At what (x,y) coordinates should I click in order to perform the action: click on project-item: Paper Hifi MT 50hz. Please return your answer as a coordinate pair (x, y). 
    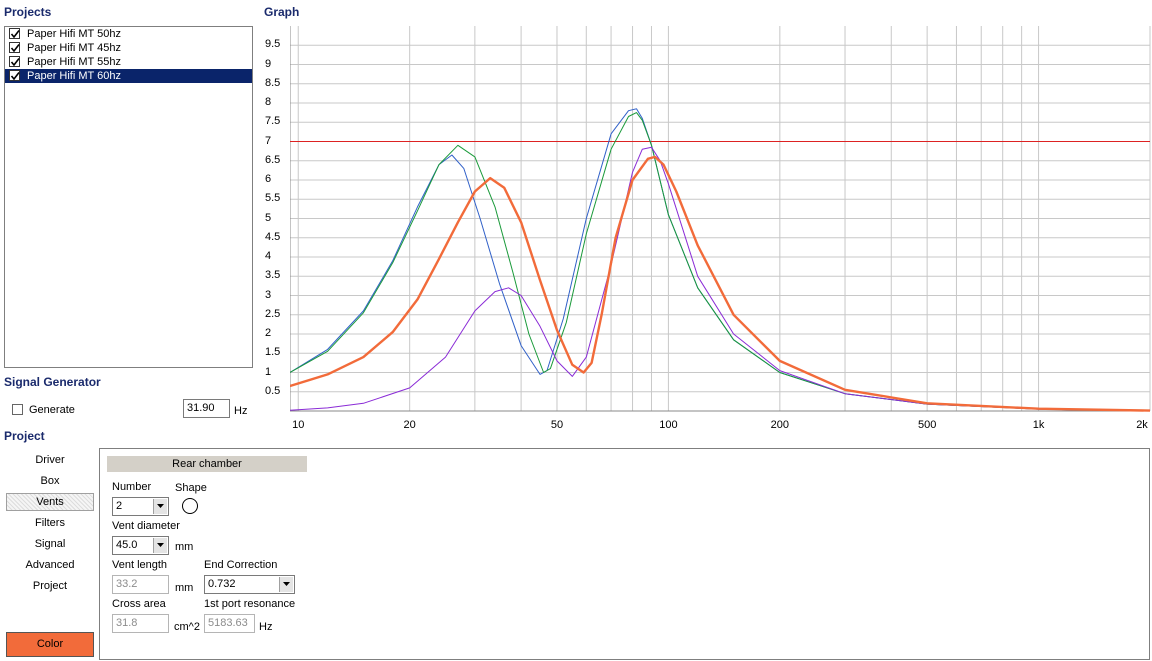
    Looking at the image, I should click on (128, 34).